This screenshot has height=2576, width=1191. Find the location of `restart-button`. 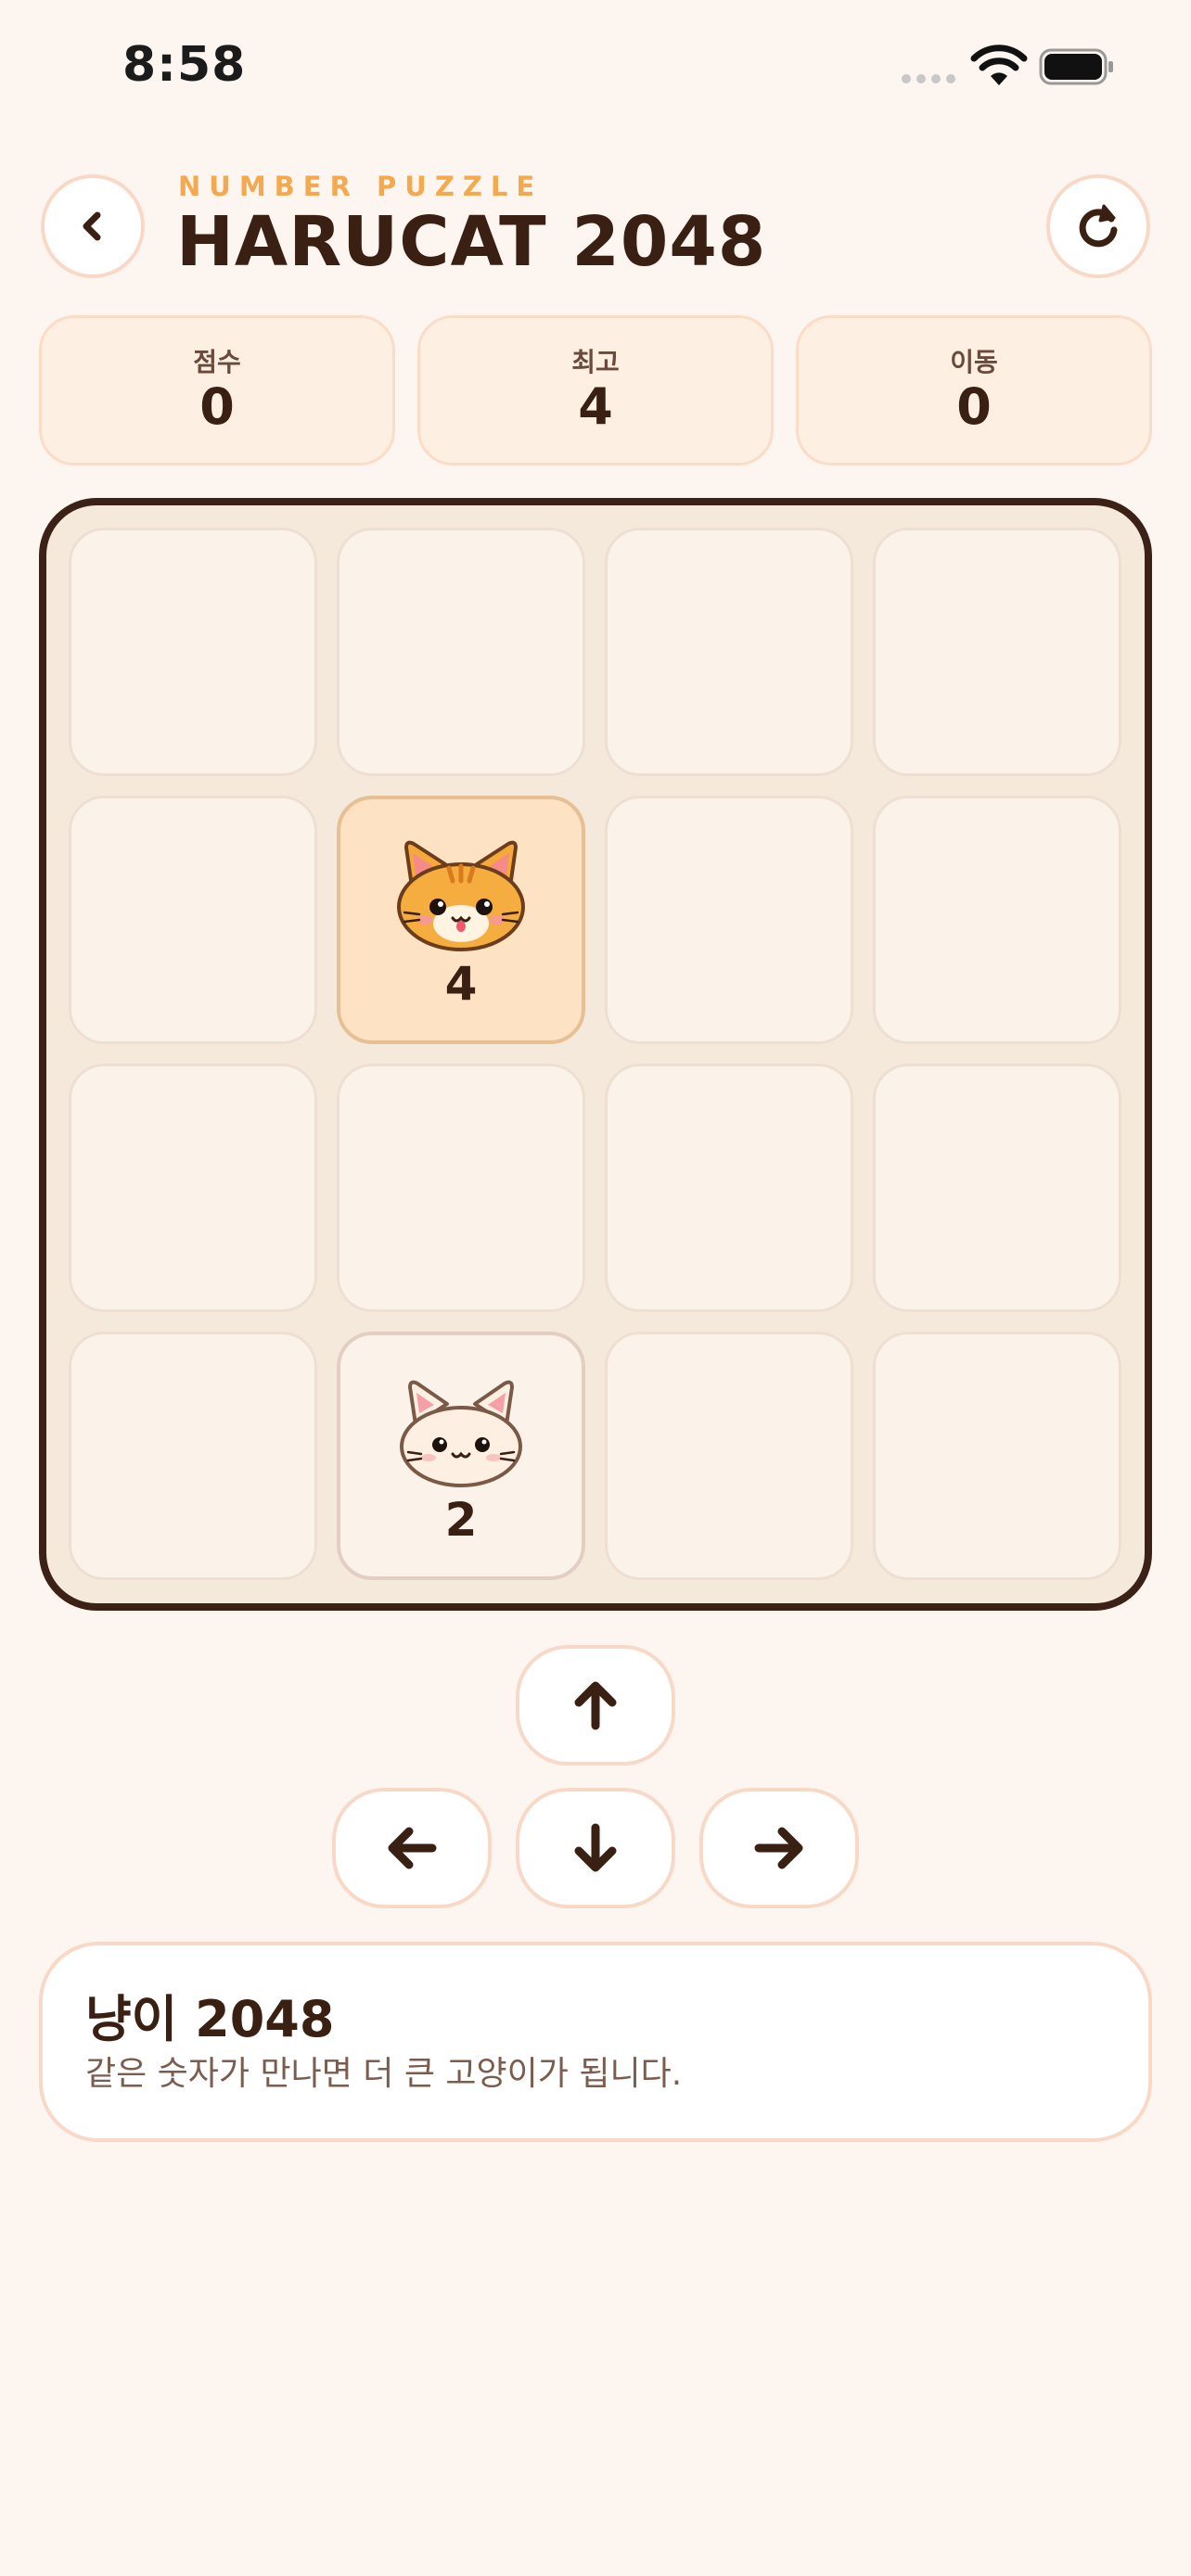

restart-button is located at coordinates (1098, 226).